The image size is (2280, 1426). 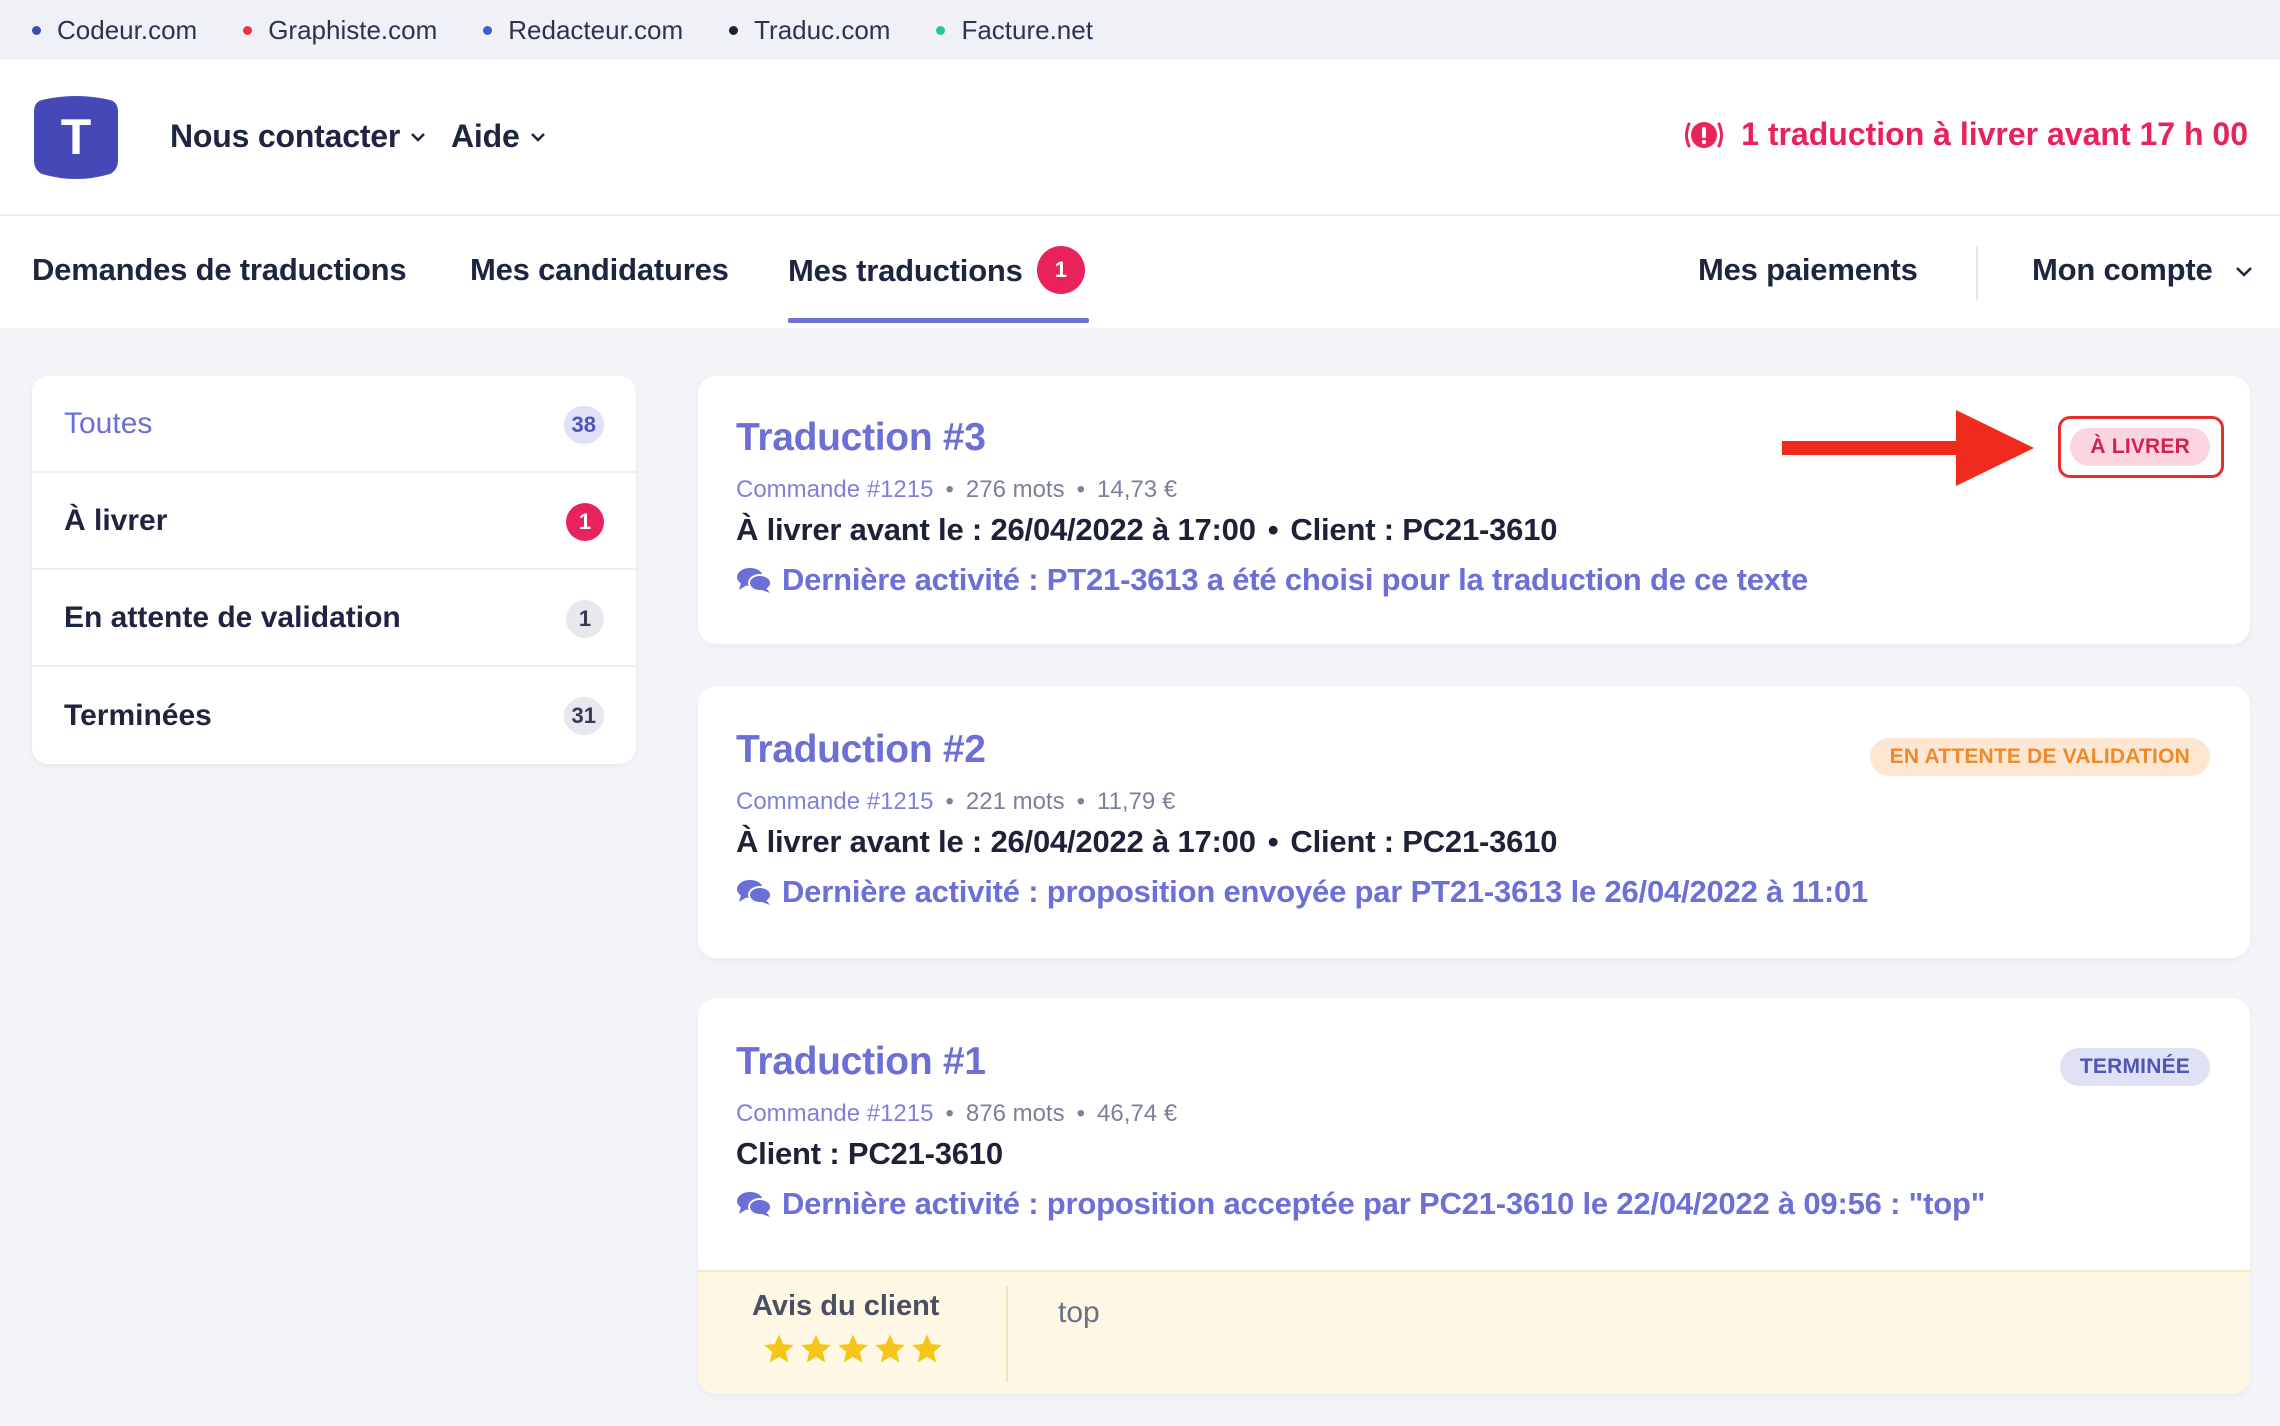 What do you see at coordinates (809, 30) in the screenshot?
I see `network-link-traduc: Traduc.com` at bounding box center [809, 30].